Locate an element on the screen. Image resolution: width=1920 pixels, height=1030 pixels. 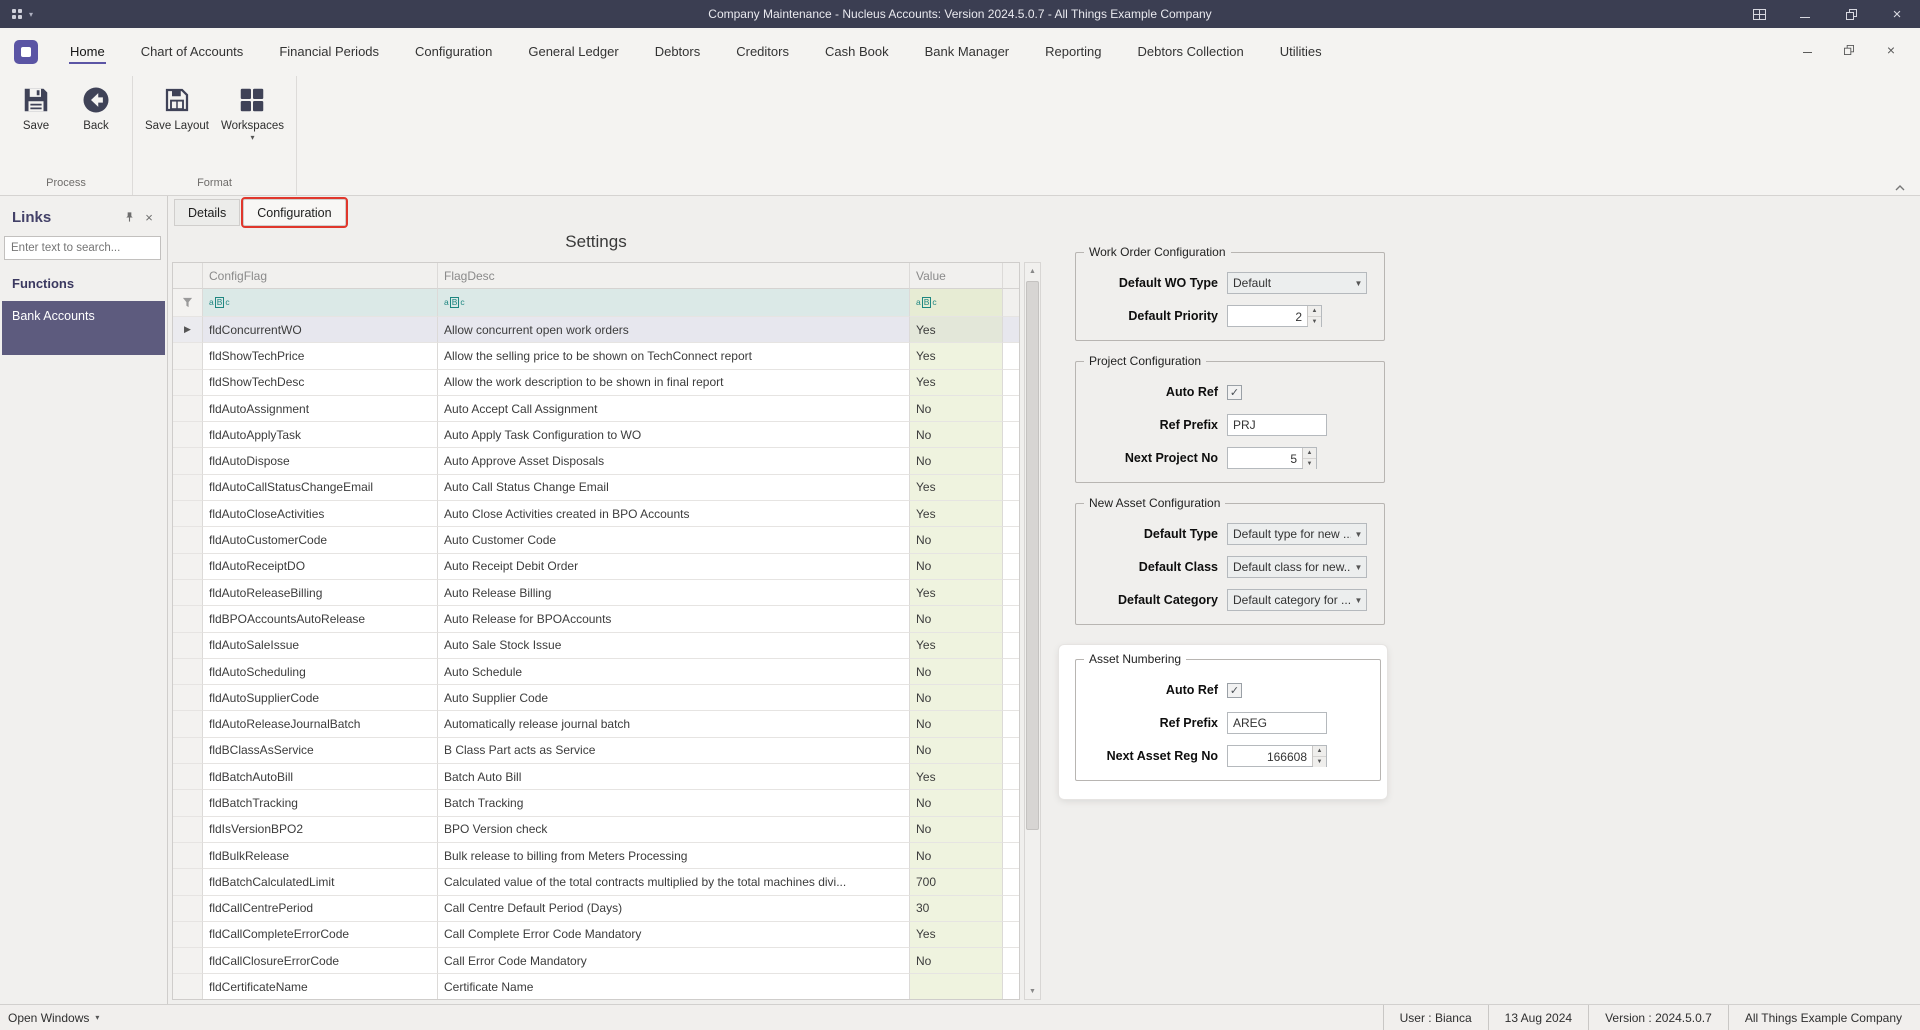
scrollbar-track is located at coordinates (1032, 631).